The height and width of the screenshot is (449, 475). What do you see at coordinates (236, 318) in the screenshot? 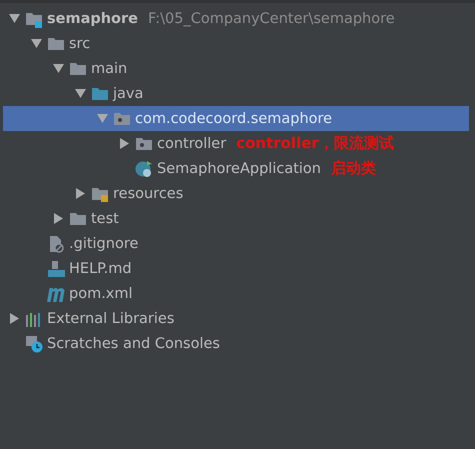
I see `tree-item: External Libraries` at bounding box center [236, 318].